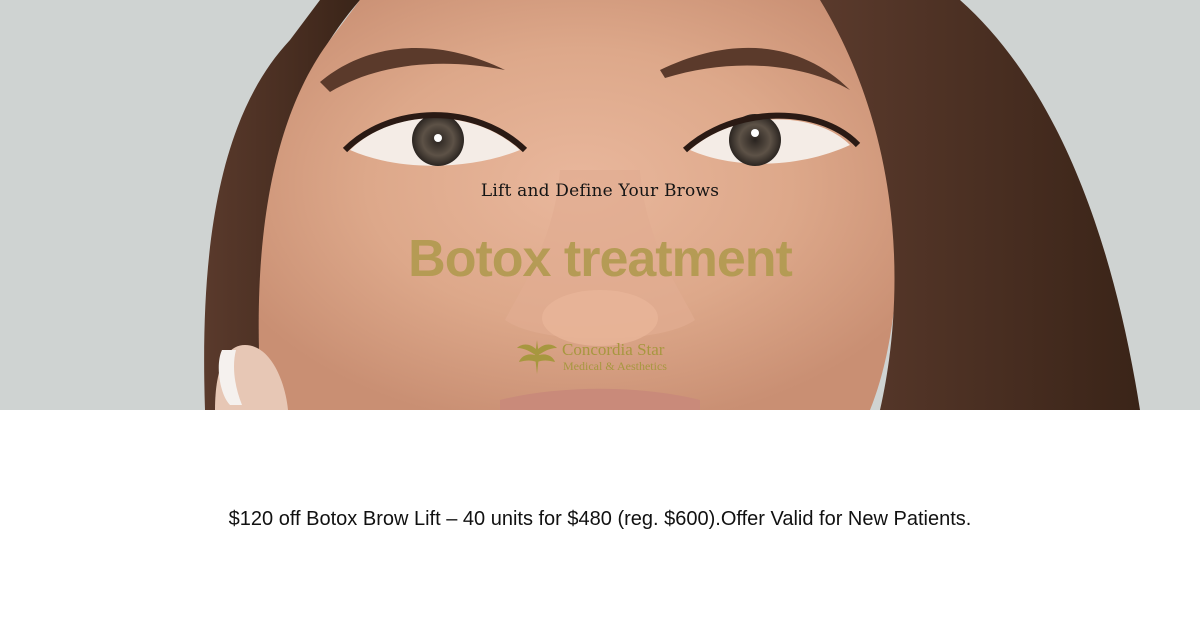 Image resolution: width=1200 pixels, height=630 pixels. I want to click on tagline: Lift and Define Your Brows, so click(600, 191).